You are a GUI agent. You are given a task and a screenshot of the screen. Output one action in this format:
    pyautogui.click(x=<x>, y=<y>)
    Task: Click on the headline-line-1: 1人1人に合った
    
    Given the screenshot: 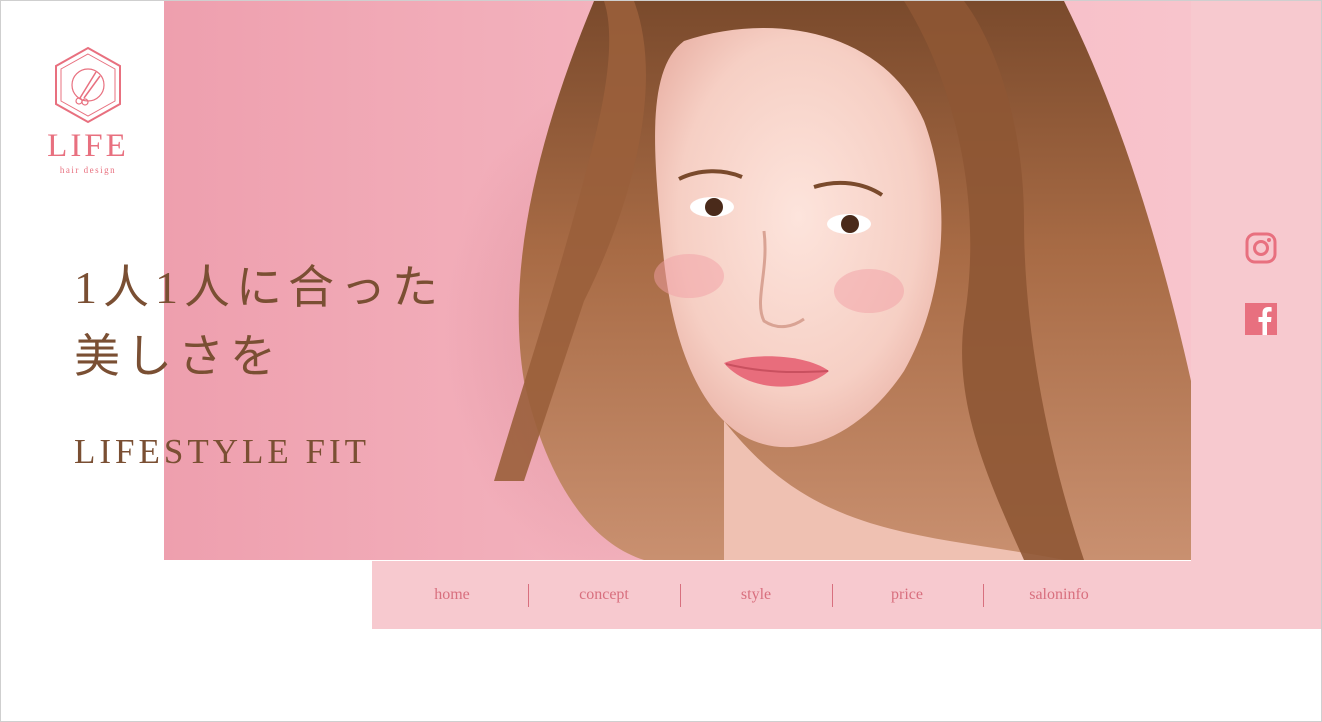 What is the action you would take?
    pyautogui.click(x=259, y=287)
    